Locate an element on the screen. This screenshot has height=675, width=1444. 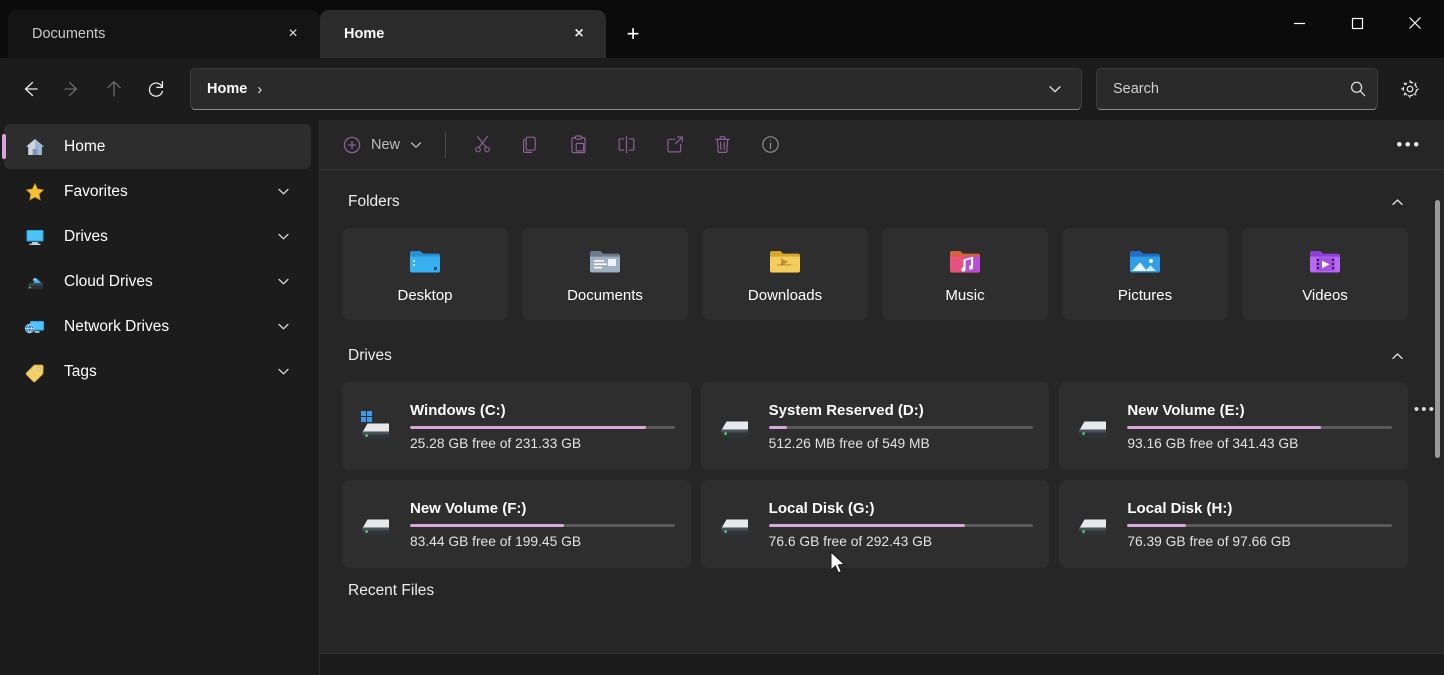
breadcrumb: Home › is located at coordinates (234, 89).